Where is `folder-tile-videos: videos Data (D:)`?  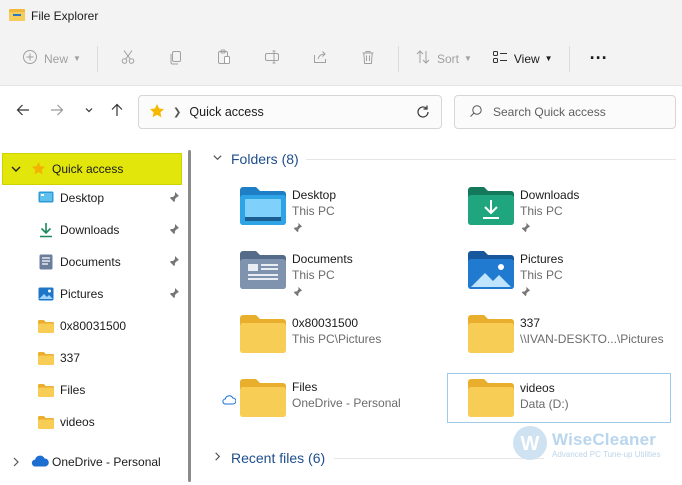
folder-tile-videos: videos Data (D:) is located at coordinates (559, 398).